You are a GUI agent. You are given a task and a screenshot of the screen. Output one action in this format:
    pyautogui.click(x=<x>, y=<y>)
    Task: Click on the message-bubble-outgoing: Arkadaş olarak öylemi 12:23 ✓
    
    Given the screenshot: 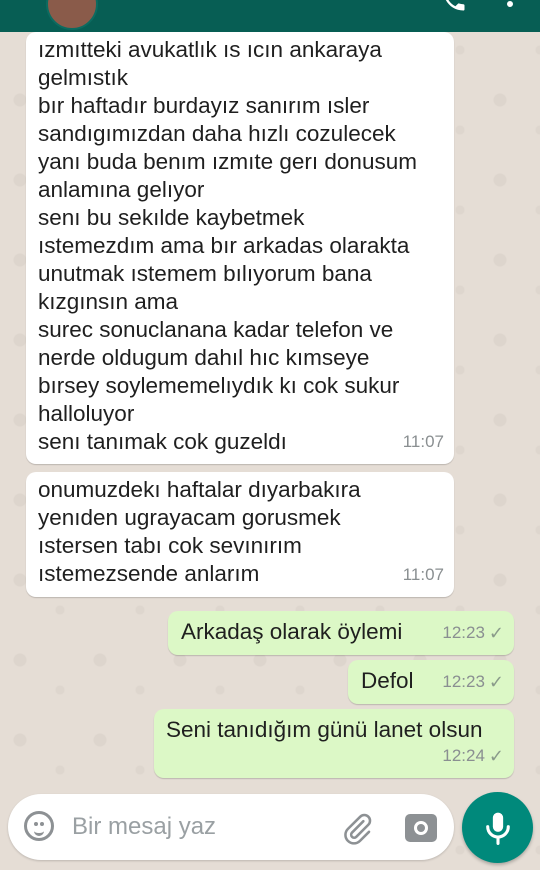 What is the action you would take?
    pyautogui.click(x=341, y=633)
    